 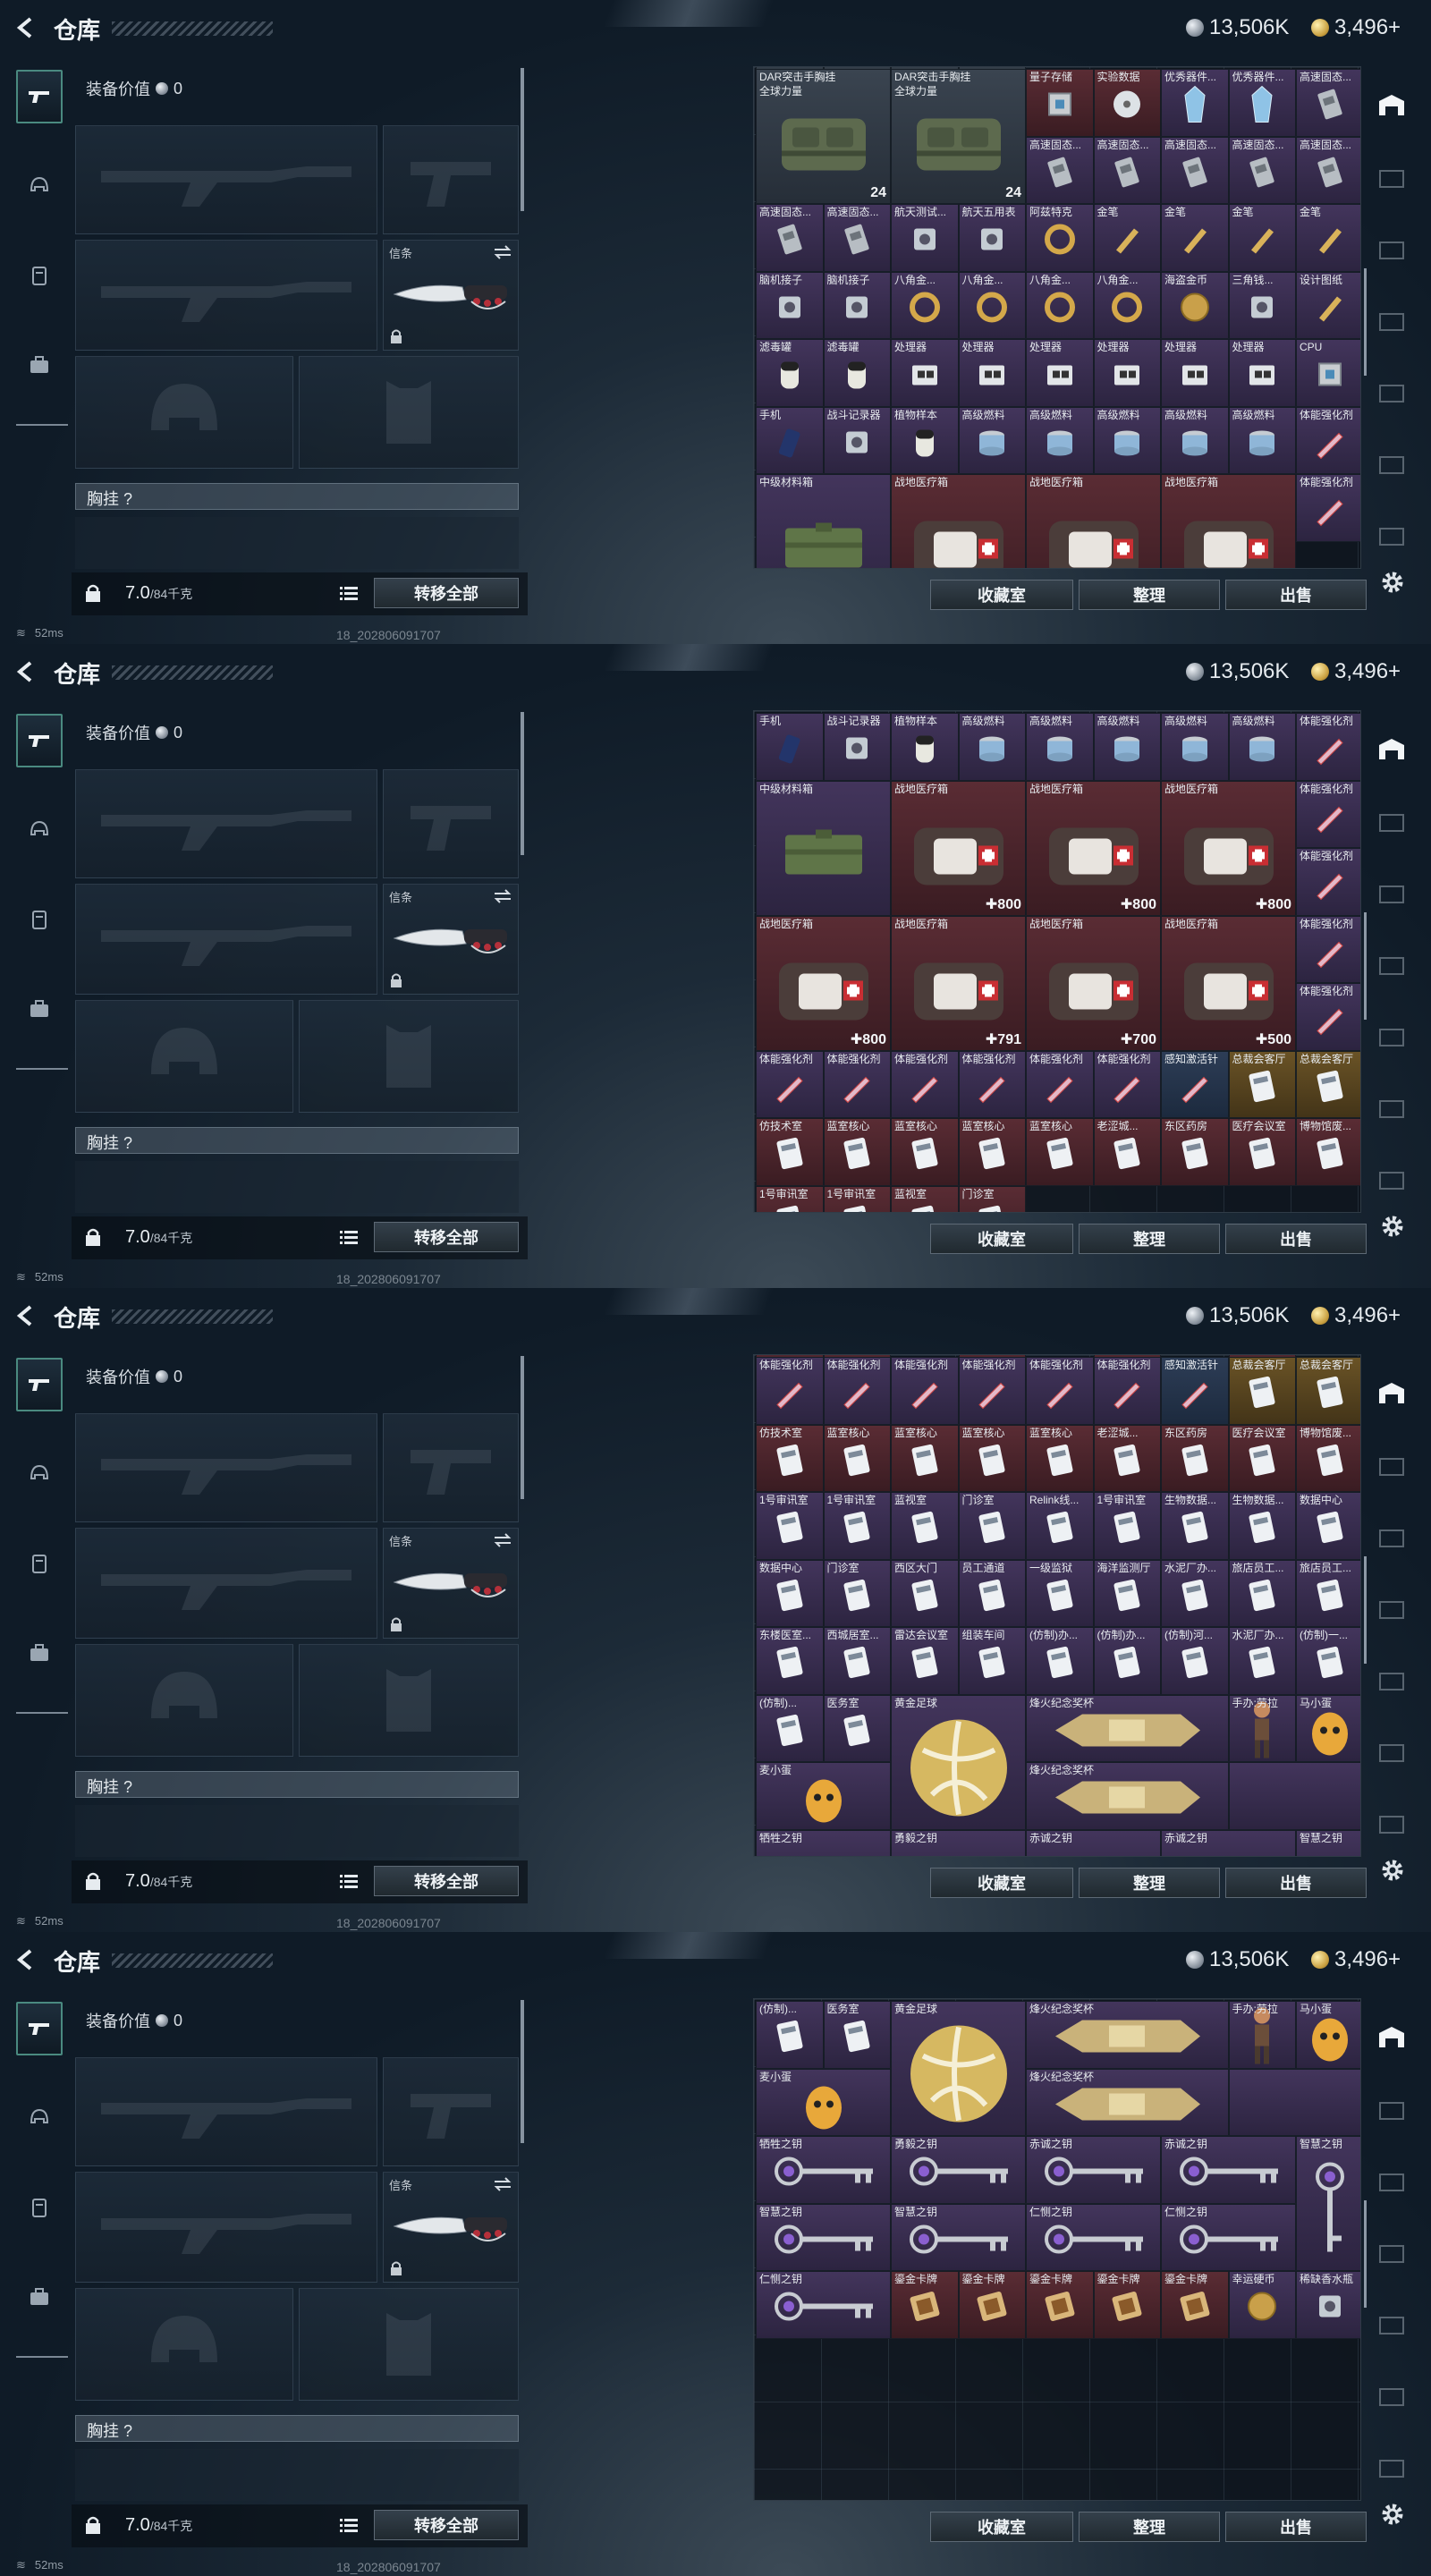 I want to click on sort-button: 整理, so click(x=1150, y=2527).